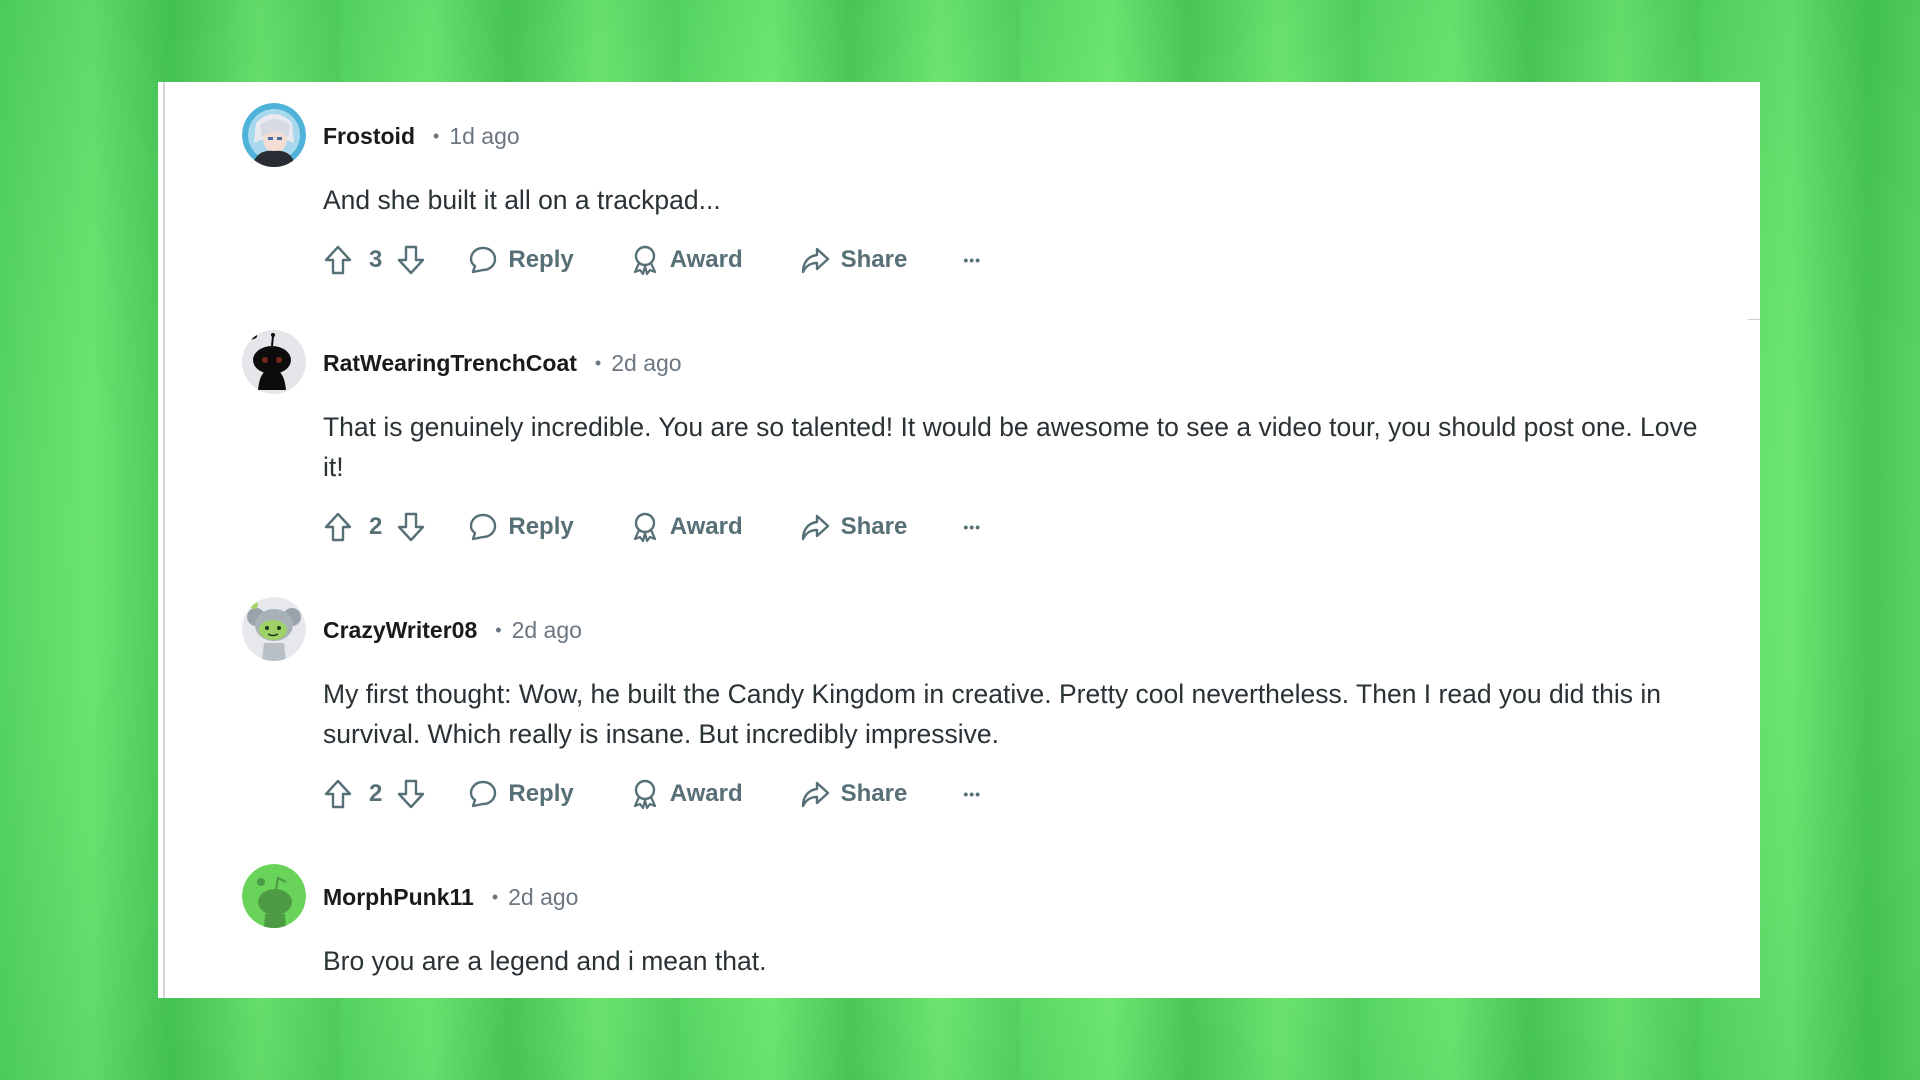 This screenshot has width=1920, height=1080. What do you see at coordinates (450, 363) in the screenshot?
I see `username: RatWearingTrenchCoat` at bounding box center [450, 363].